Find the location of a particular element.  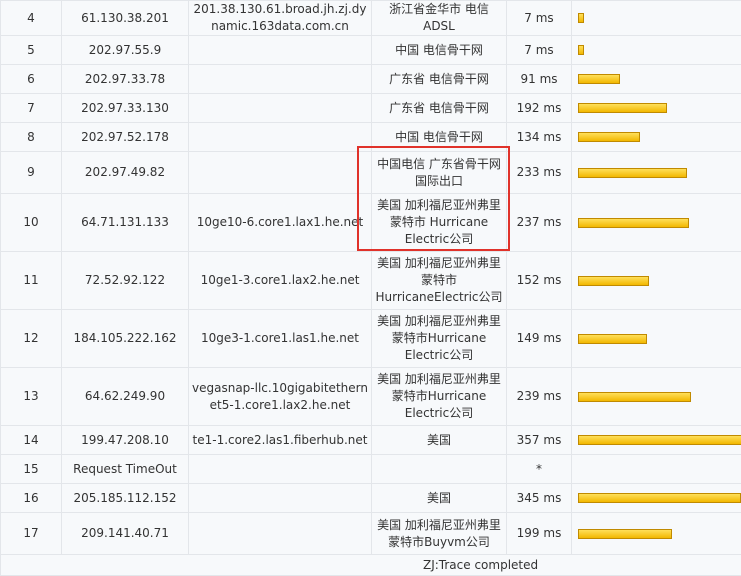

hop-ip: Request TimeOut is located at coordinates (125, 469).